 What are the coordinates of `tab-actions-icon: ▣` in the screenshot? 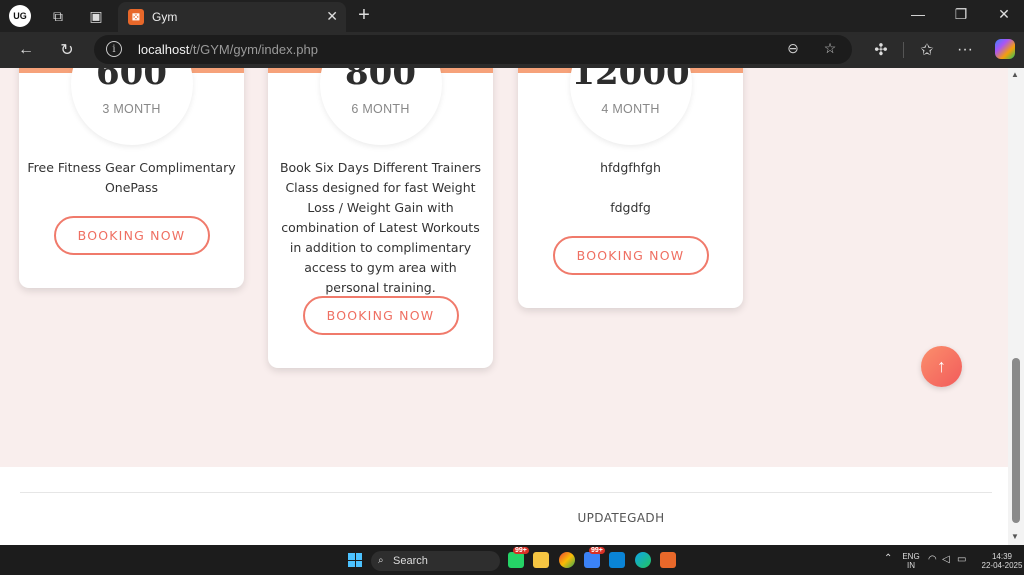 It's located at (96, 16).